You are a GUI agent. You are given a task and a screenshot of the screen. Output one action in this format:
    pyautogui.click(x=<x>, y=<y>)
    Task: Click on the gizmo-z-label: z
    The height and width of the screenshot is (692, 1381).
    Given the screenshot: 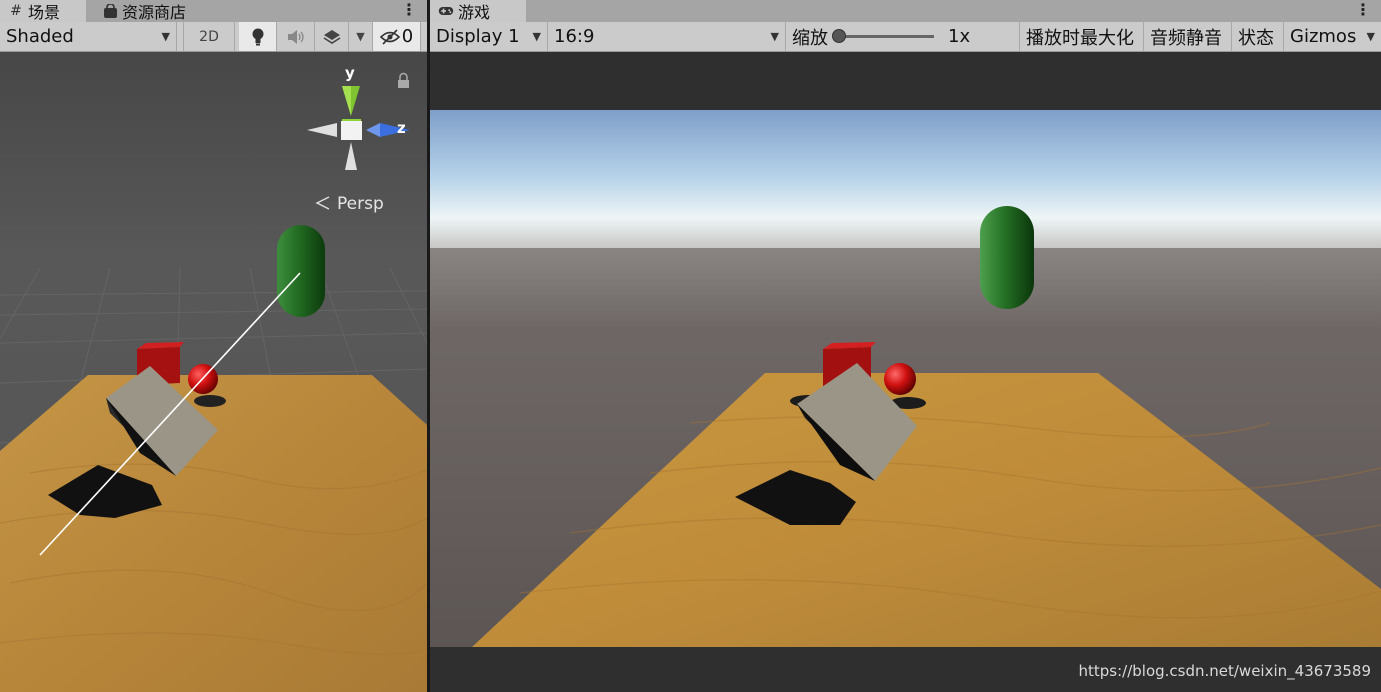 What is the action you would take?
    pyautogui.click(x=401, y=128)
    